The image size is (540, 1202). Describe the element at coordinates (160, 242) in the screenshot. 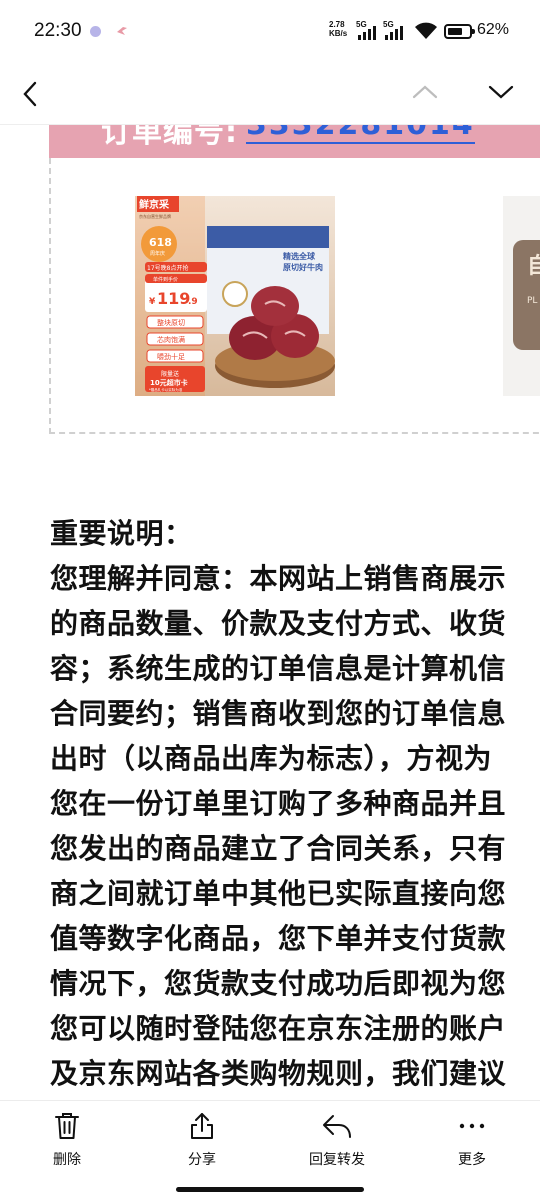

I see `promo-618: 618` at that location.